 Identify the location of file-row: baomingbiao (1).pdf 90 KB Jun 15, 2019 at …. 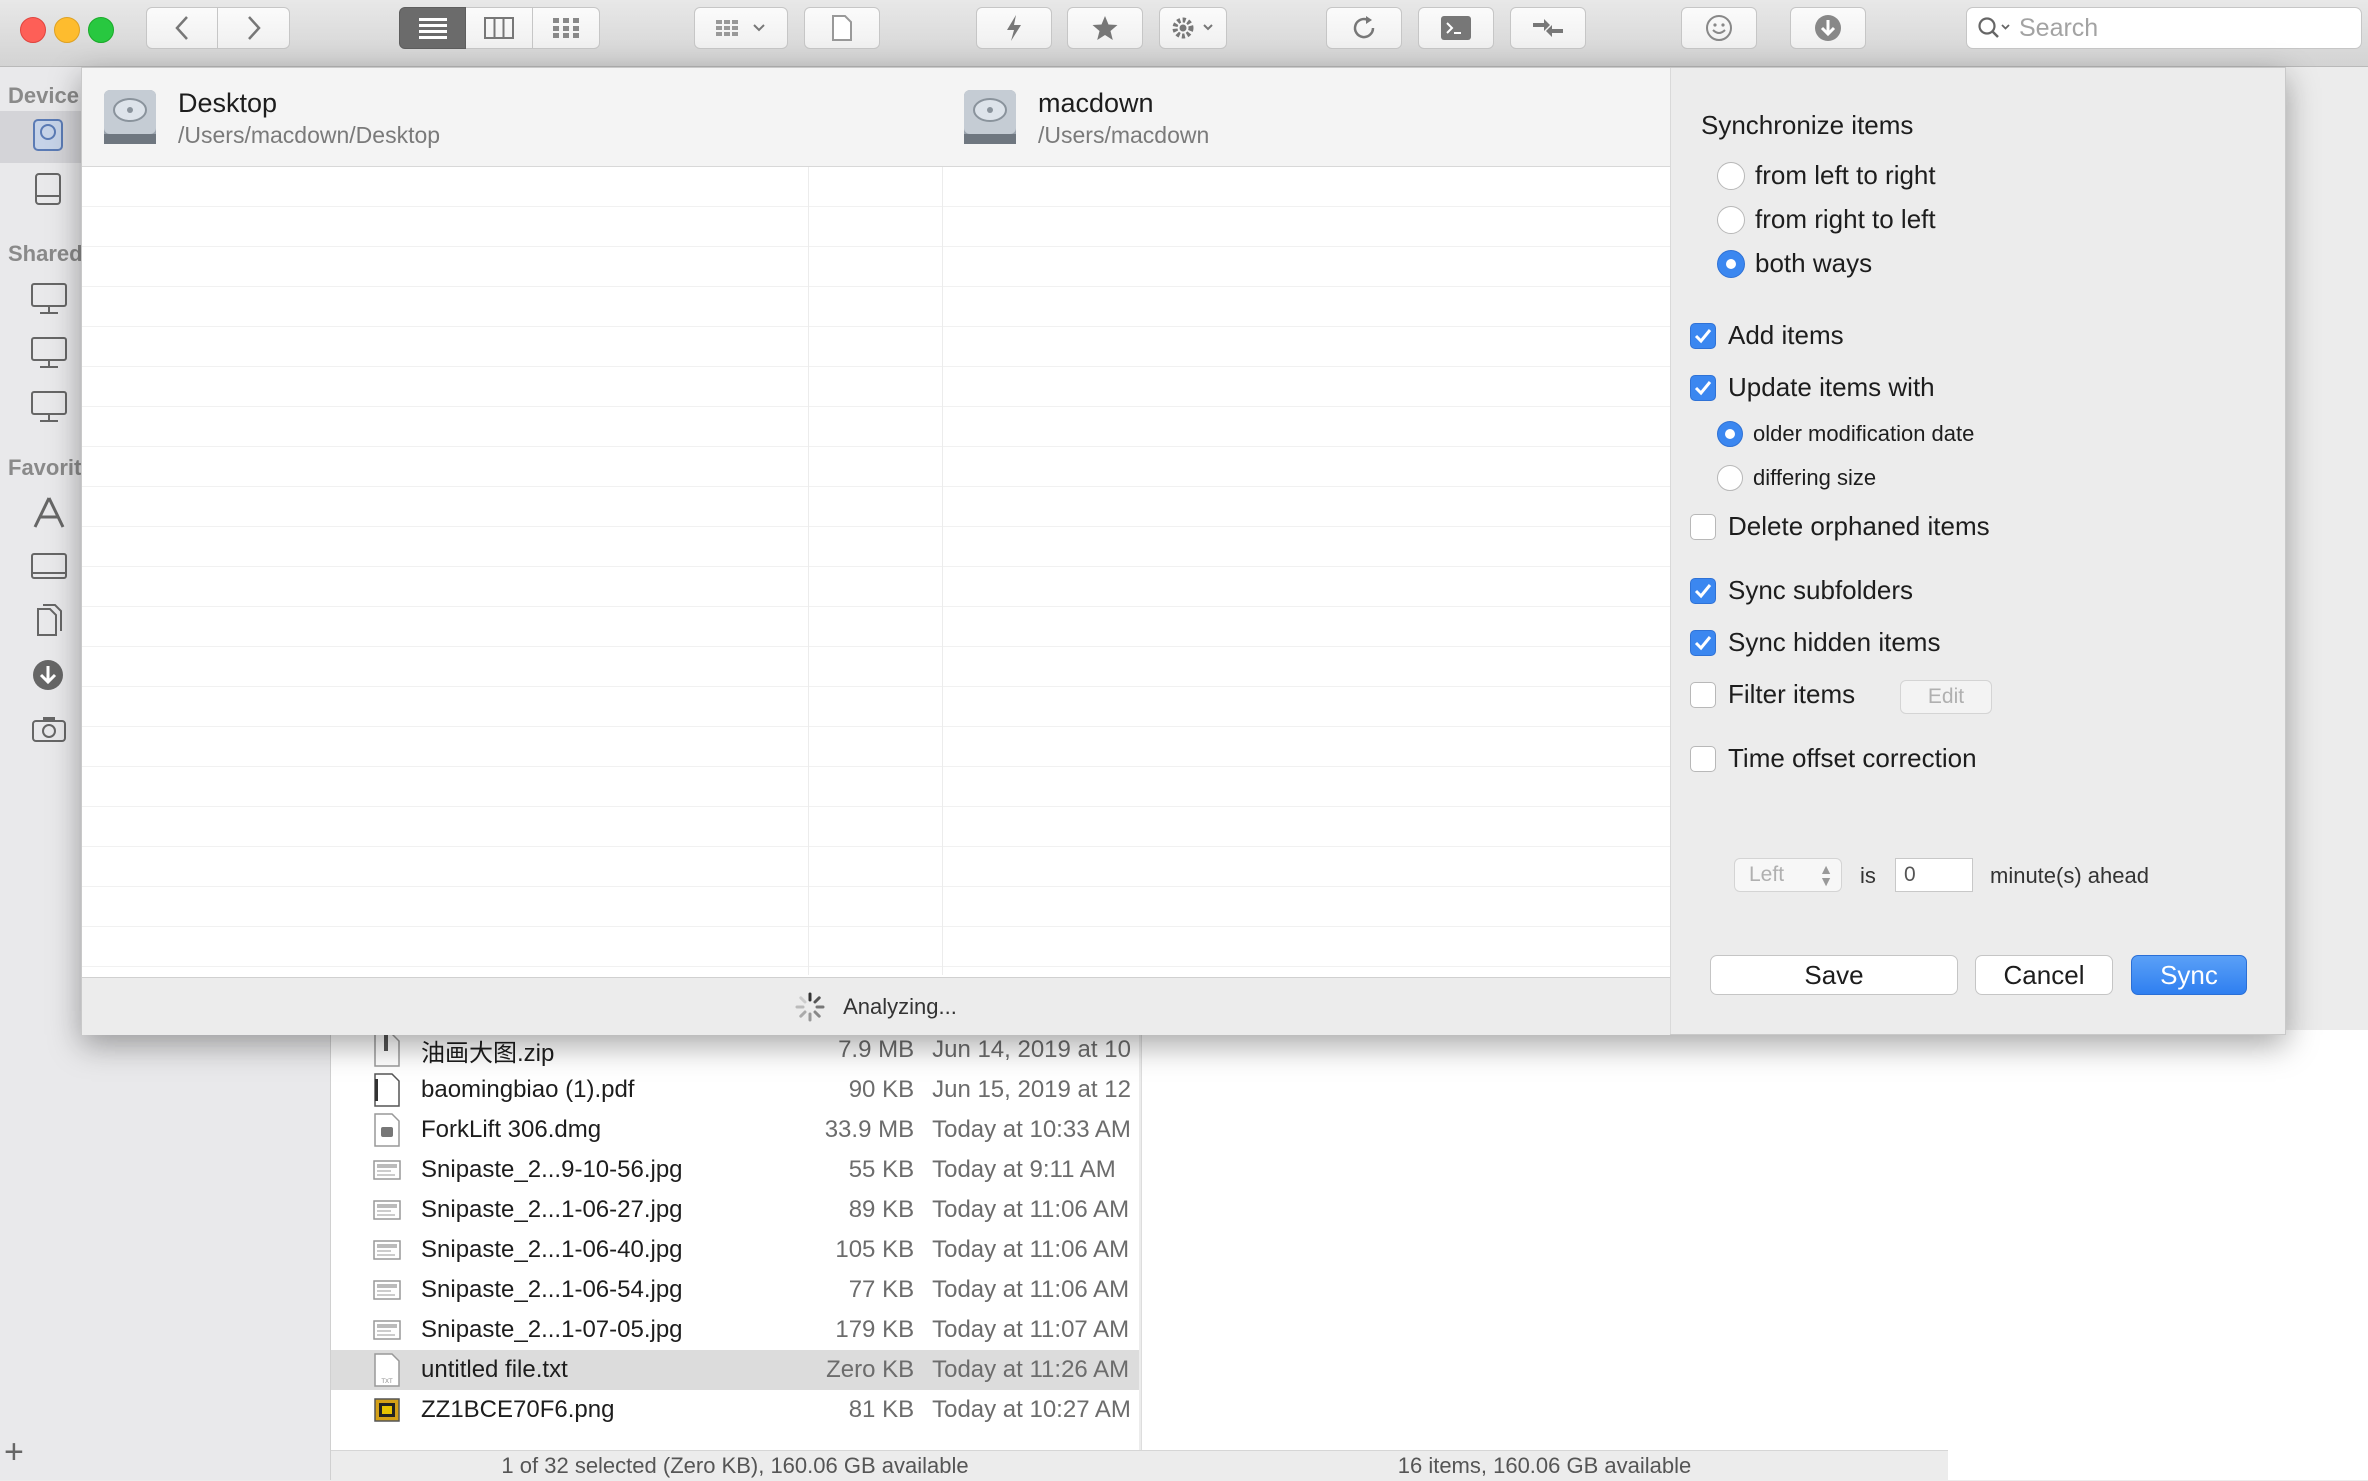
(735, 1090).